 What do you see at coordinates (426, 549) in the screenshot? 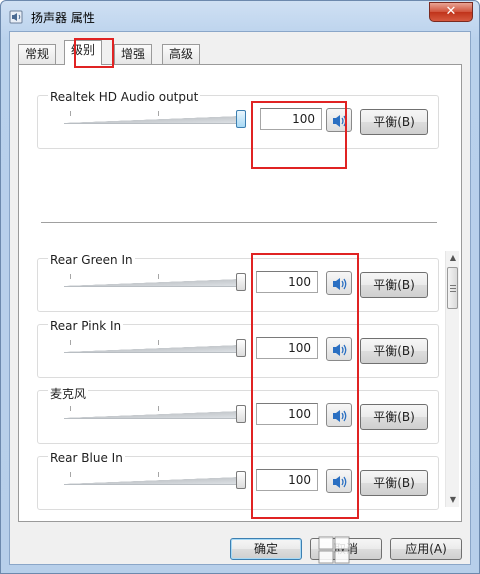
I see `apply-button: 应用(A)` at bounding box center [426, 549].